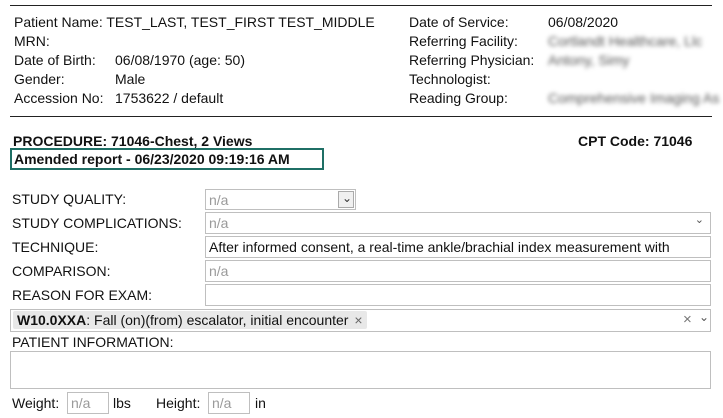 Image resolution: width=723 pixels, height=418 pixels. What do you see at coordinates (260, 403) in the screenshot?
I see `height-unit: in` at bounding box center [260, 403].